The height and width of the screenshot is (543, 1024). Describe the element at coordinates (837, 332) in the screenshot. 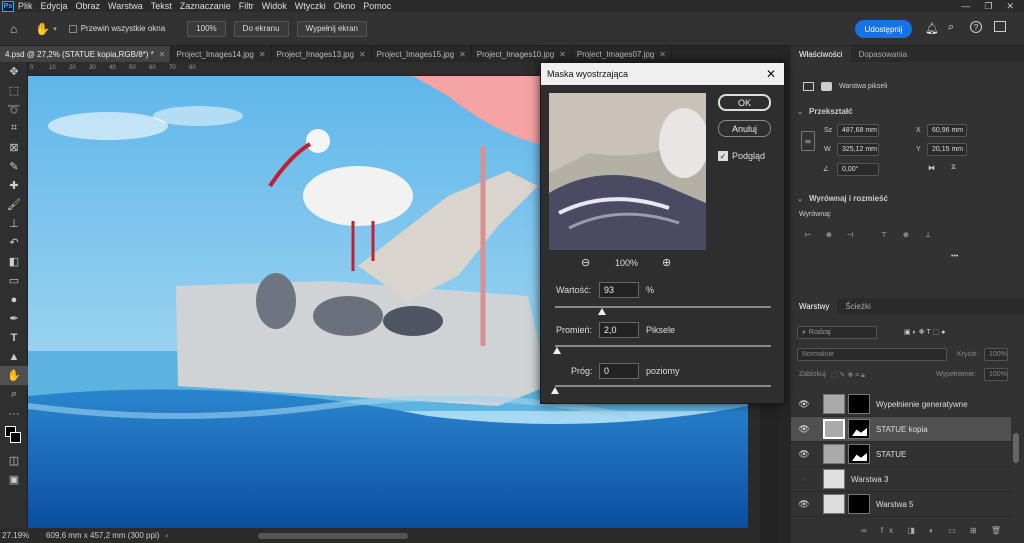

I see `layer-filter-select: ⌕ Rodzaj` at that location.